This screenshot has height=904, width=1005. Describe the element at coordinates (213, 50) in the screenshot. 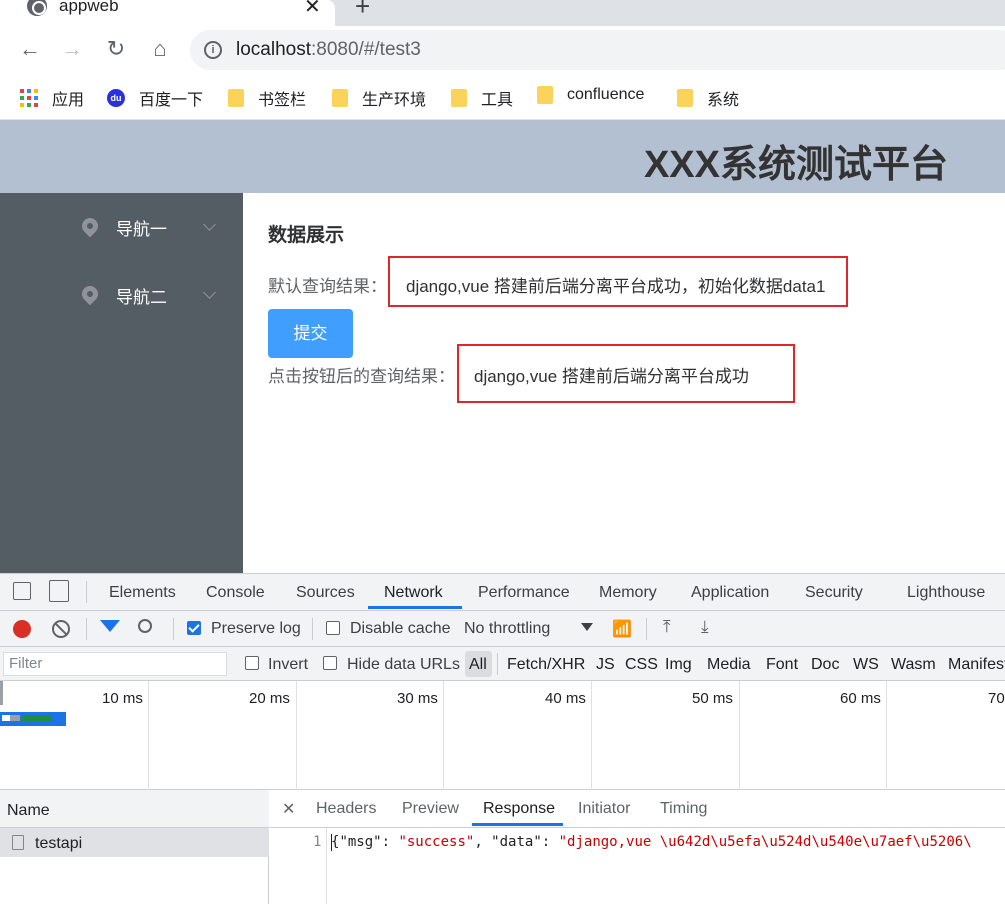

I see `info-icon: i` at that location.